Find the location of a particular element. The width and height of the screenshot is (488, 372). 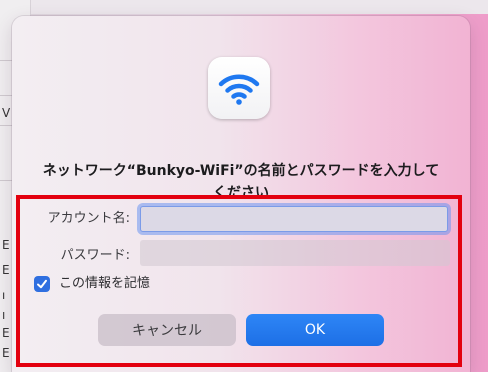

password-label: パスワード: is located at coordinates (95, 255).